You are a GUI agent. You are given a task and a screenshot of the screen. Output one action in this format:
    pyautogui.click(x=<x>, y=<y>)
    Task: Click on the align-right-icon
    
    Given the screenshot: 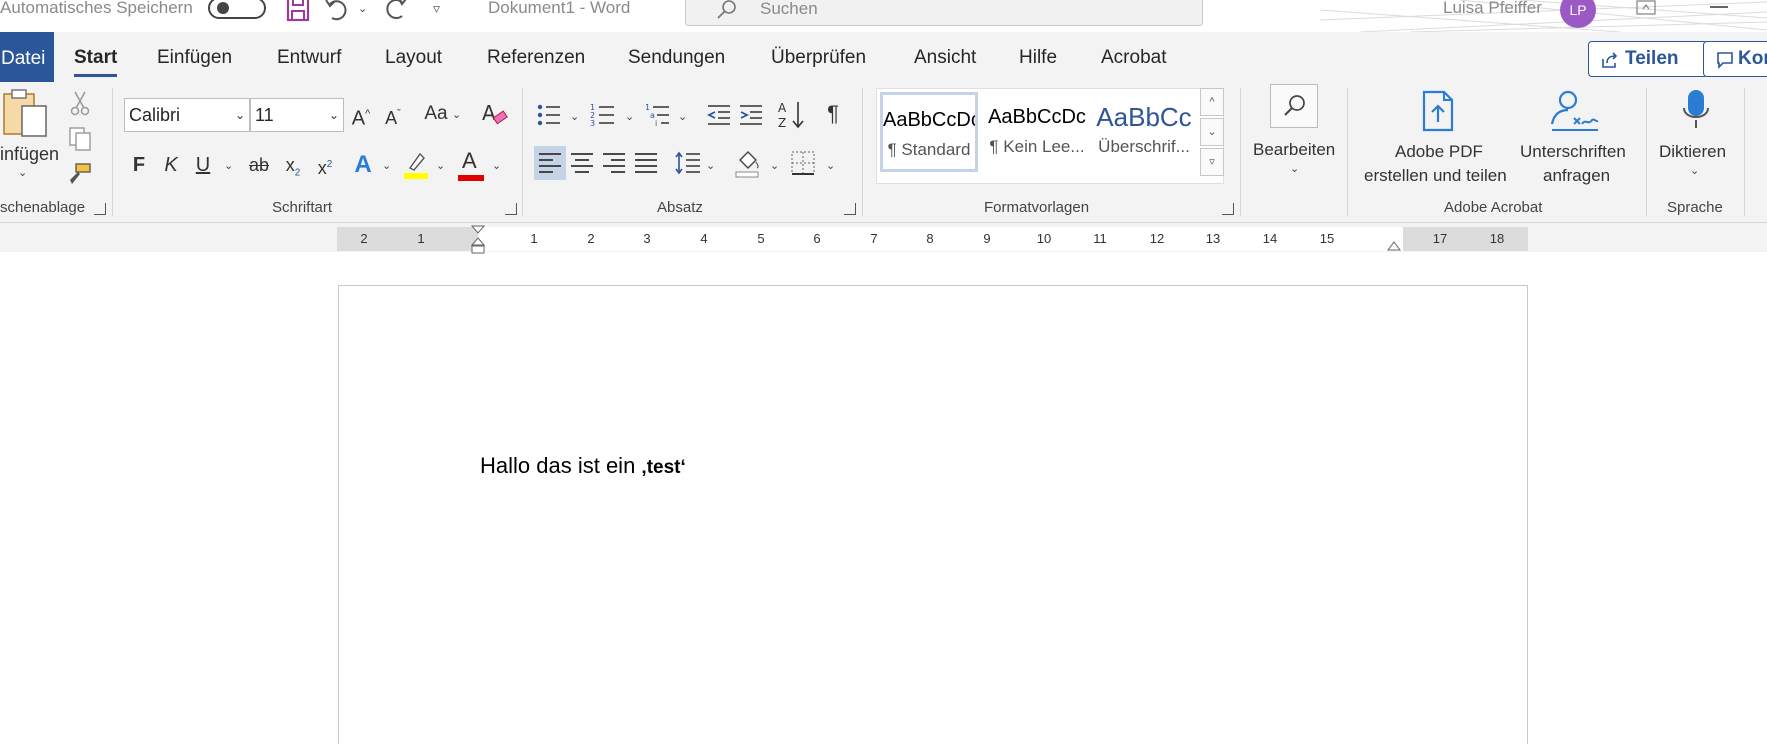 What is the action you would take?
    pyautogui.click(x=614, y=165)
    